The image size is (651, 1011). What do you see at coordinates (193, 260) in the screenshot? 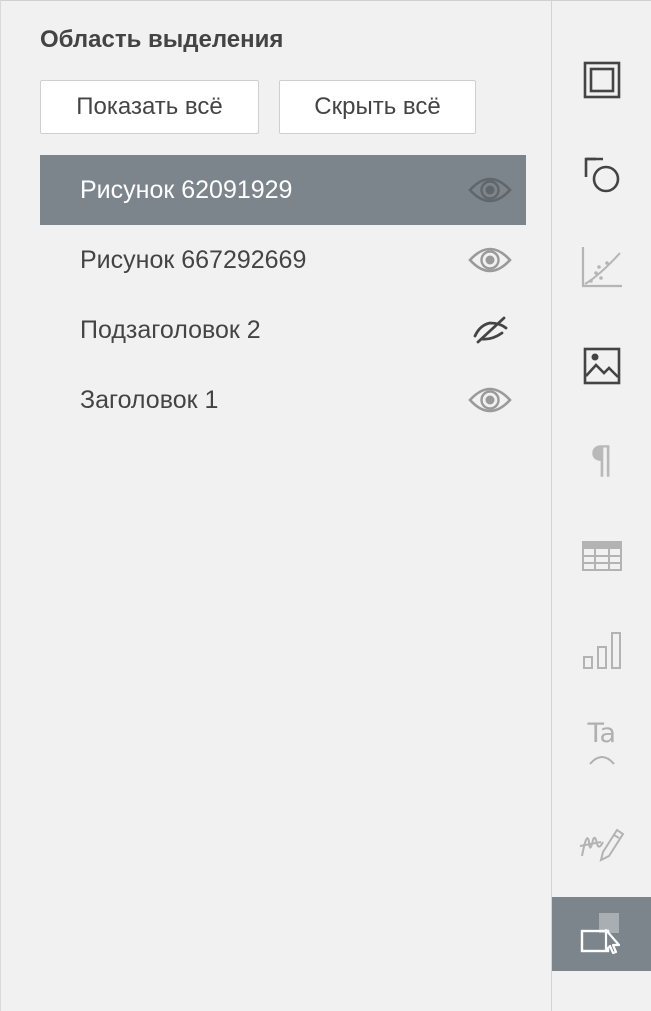
I see `object-label: Рисунок 667292669` at bounding box center [193, 260].